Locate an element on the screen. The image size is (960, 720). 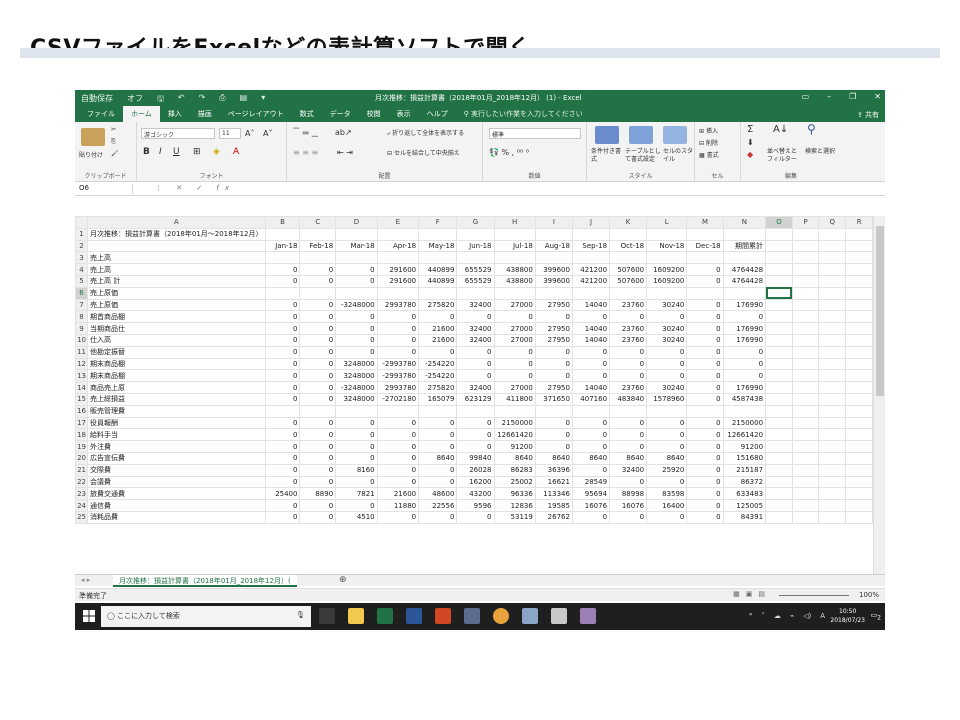
ime-indicator: A is located at coordinates (822, 616).